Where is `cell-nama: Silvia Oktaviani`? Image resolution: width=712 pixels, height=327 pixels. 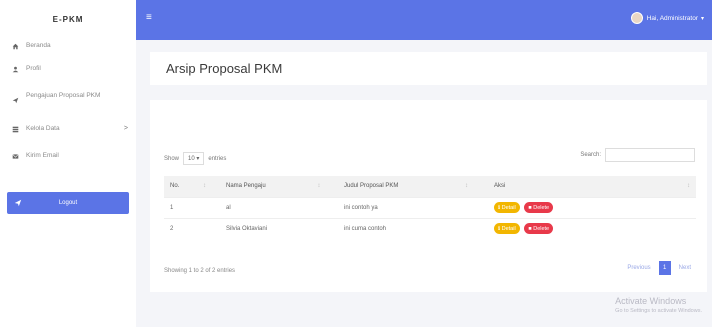 cell-nama: Silvia Oktaviani is located at coordinates (279, 228).